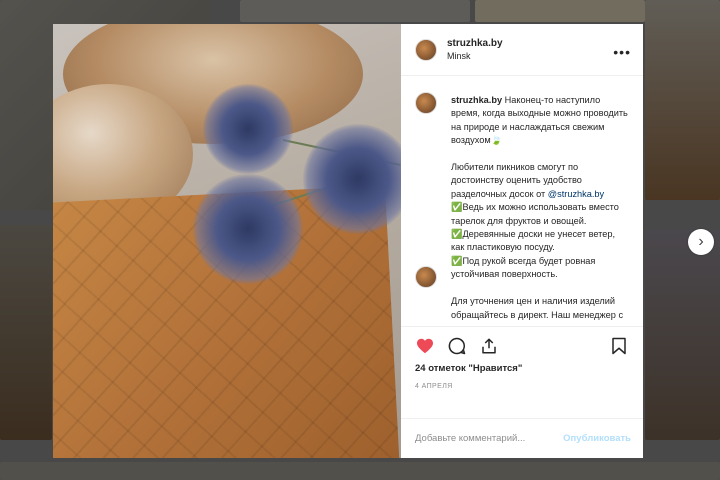 The height and width of the screenshot is (480, 720). What do you see at coordinates (522, 386) in the screenshot?
I see `post-date: 4 апреля` at bounding box center [522, 386].